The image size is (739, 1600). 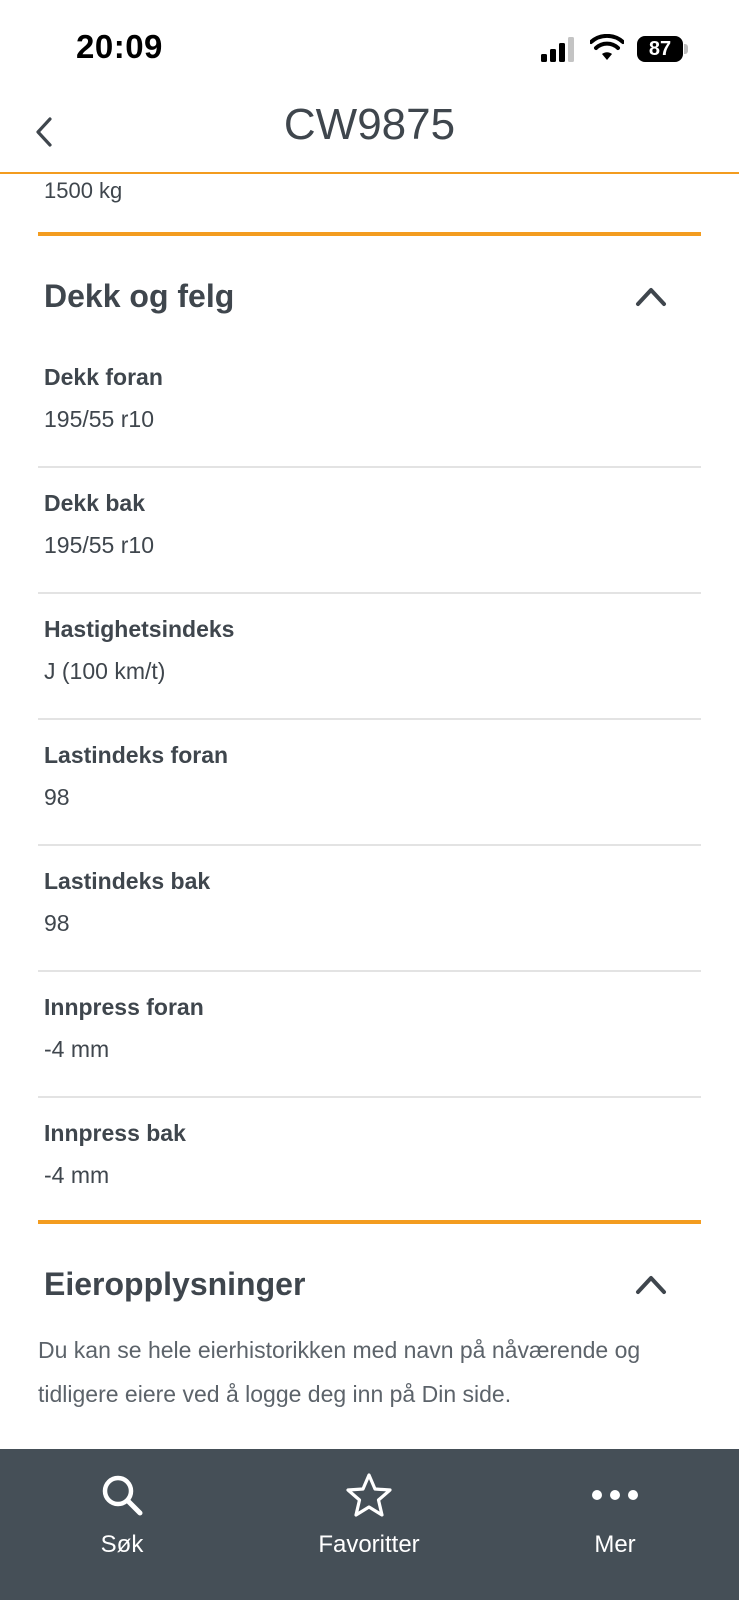 I want to click on field-lastindeks-foran: Lastindeks foran 98, so click(x=369, y=783).